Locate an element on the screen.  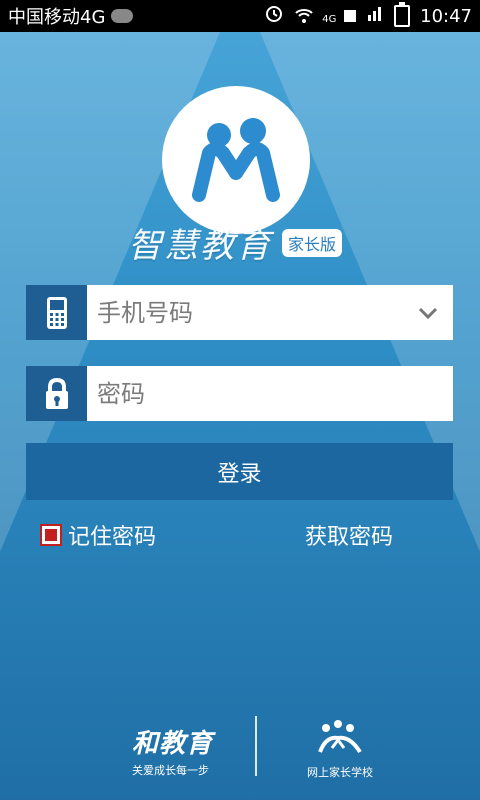
footer-divider is located at coordinates (256, 746).